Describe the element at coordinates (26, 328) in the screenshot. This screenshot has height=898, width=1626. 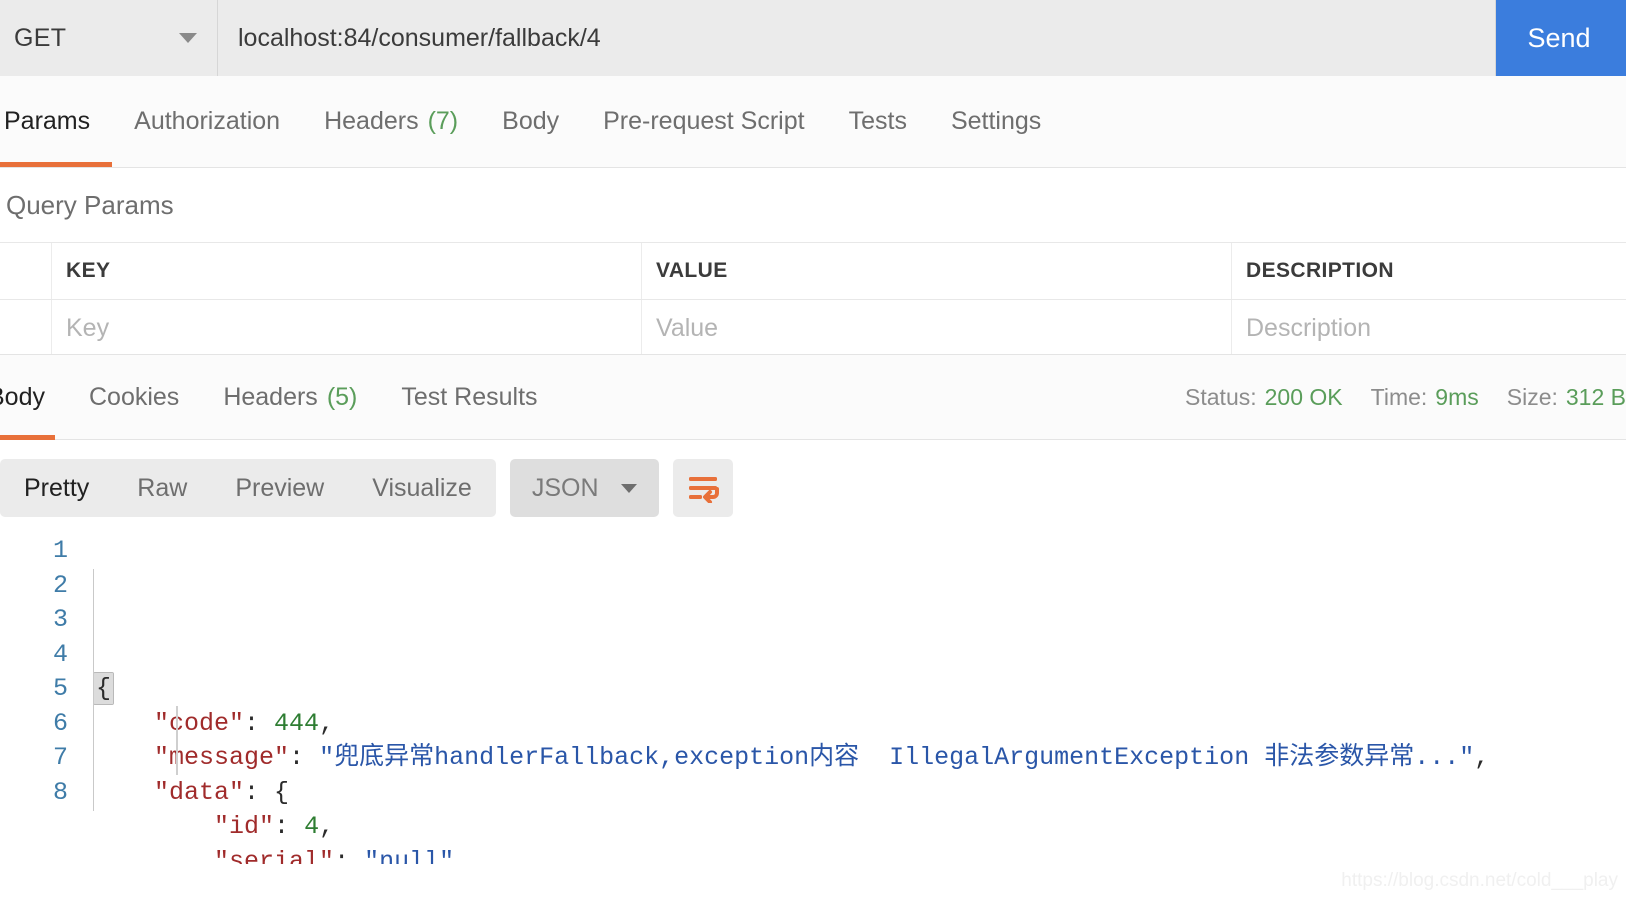
I see `row-checkbox-cell` at that location.